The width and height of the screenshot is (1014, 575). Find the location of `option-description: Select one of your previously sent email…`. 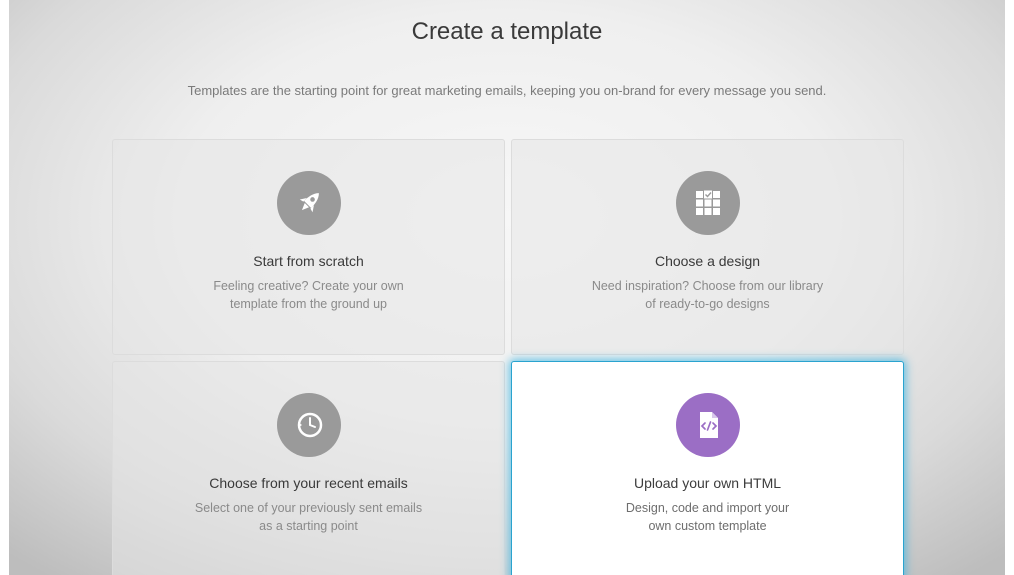

option-description: Select one of your previously sent email… is located at coordinates (309, 517).